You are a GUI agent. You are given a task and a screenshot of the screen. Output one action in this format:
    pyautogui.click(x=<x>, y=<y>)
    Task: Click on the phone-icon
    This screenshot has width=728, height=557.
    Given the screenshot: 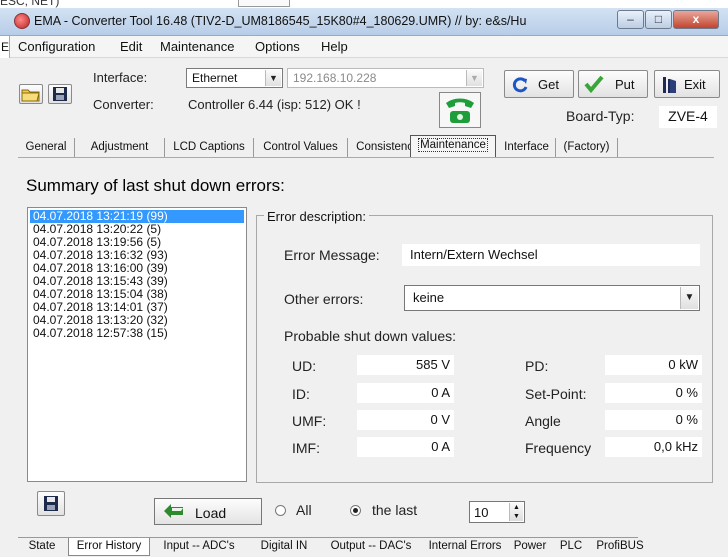 What is the action you would take?
    pyautogui.click(x=460, y=110)
    